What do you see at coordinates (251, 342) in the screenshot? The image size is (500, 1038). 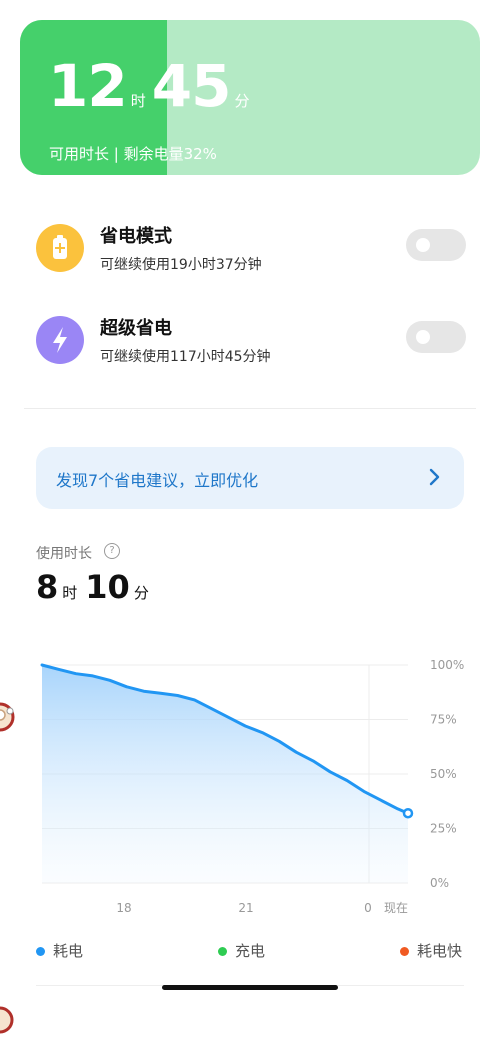 I see `super-power-saving-row: 超级省电 可继续使用117小时45分钟` at bounding box center [251, 342].